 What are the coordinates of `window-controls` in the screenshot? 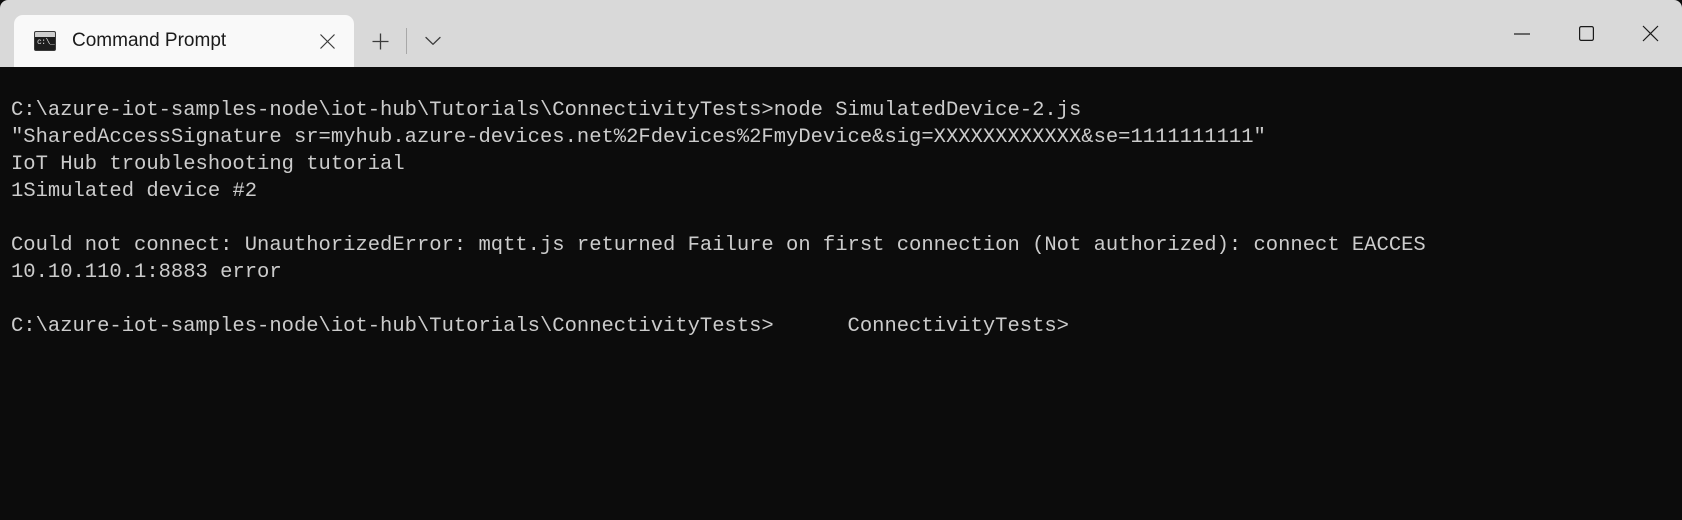 It's located at (1586, 33).